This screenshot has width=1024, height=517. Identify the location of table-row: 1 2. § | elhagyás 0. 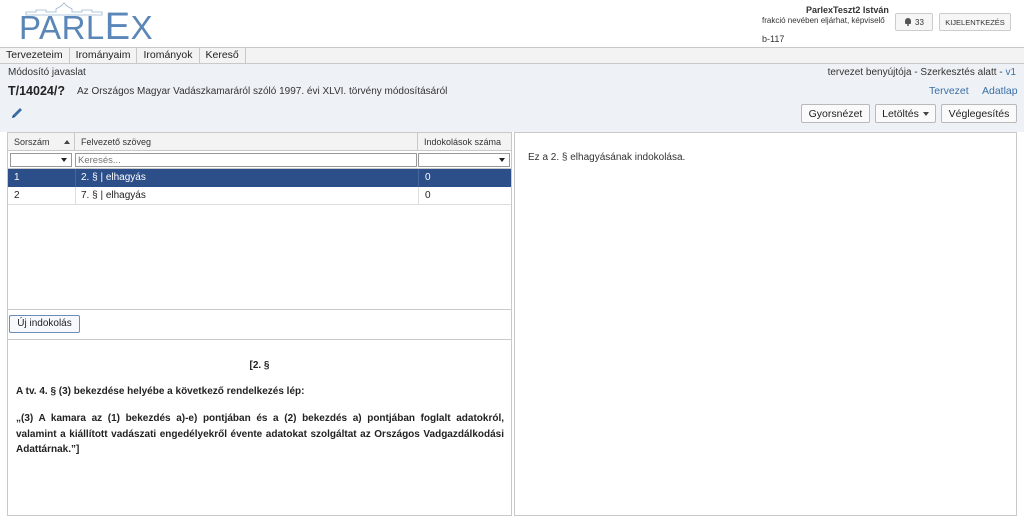
(259, 178).